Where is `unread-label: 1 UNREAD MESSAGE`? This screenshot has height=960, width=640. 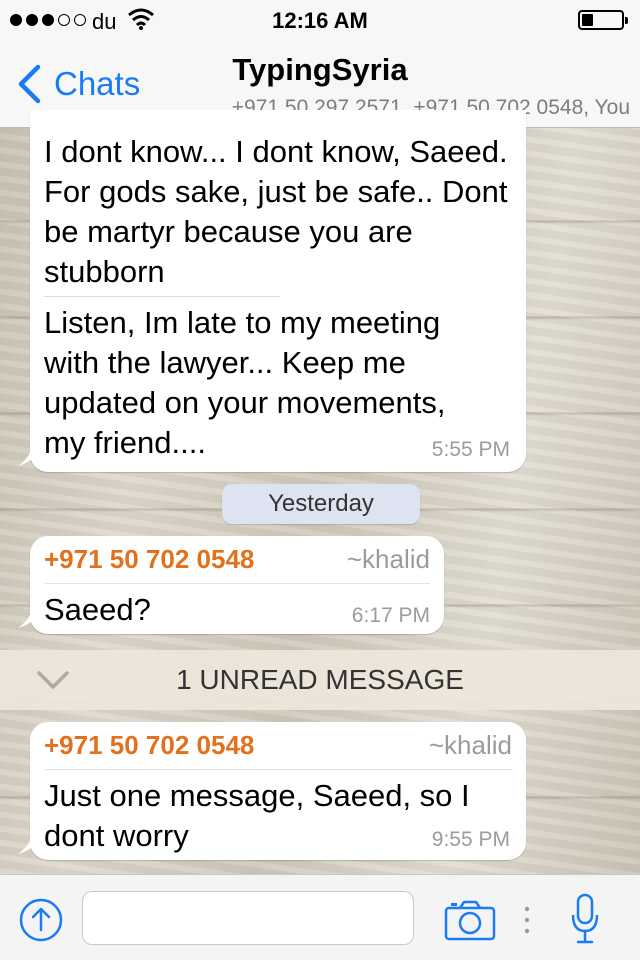
unread-label: 1 UNREAD MESSAGE is located at coordinates (320, 679).